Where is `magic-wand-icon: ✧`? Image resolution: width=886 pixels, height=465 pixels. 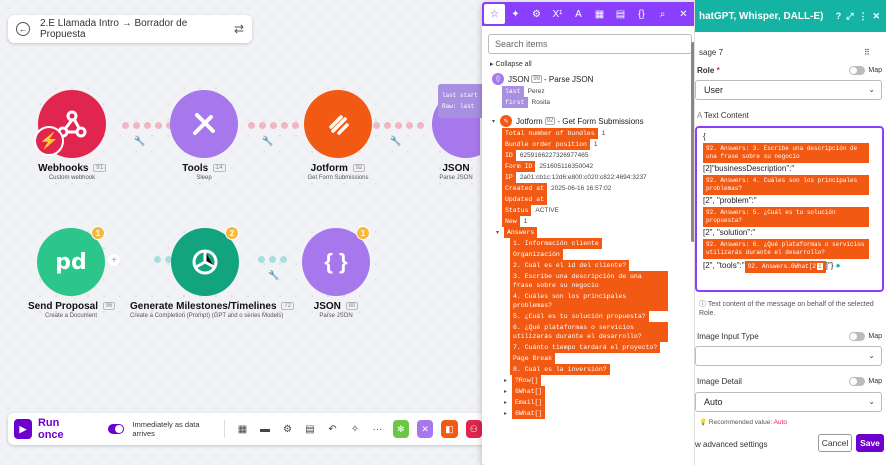 magic-wand-icon: ✧ is located at coordinates (355, 429).